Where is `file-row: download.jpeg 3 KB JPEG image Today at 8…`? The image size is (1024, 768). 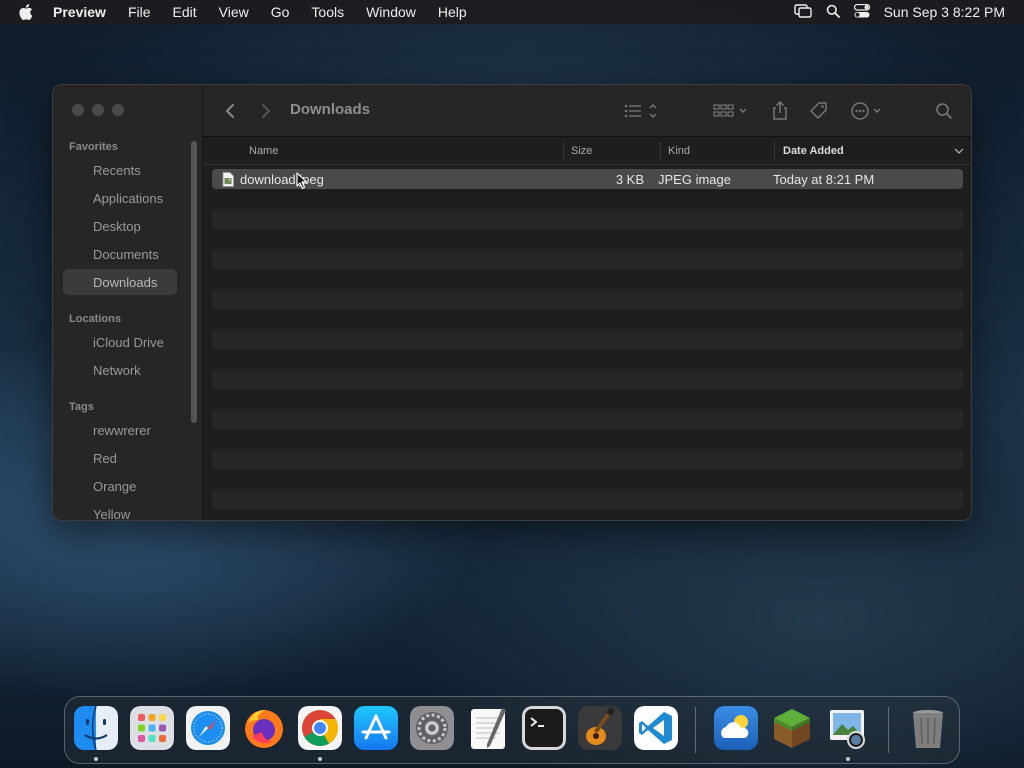 file-row: download.jpeg 3 KB JPEG image Today at 8… is located at coordinates (587, 179).